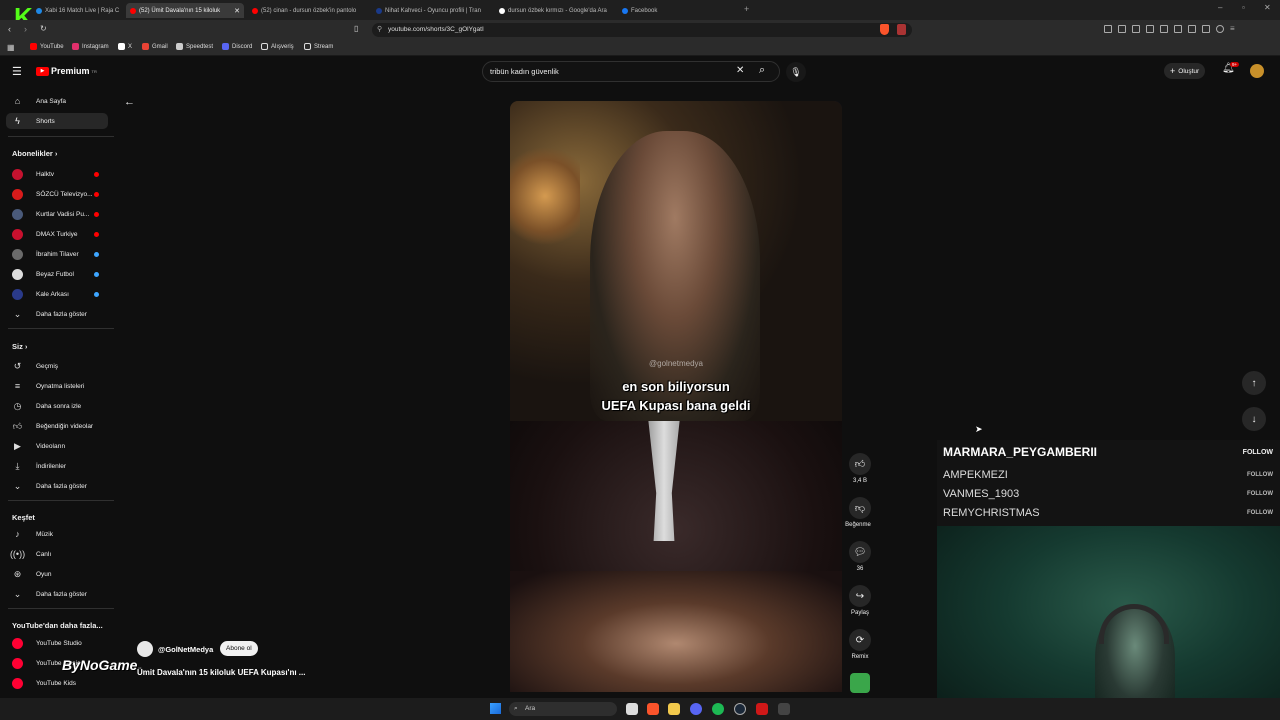 The width and height of the screenshot is (1280, 720). I want to click on maximize-icon: ▫, so click(1243, 7).